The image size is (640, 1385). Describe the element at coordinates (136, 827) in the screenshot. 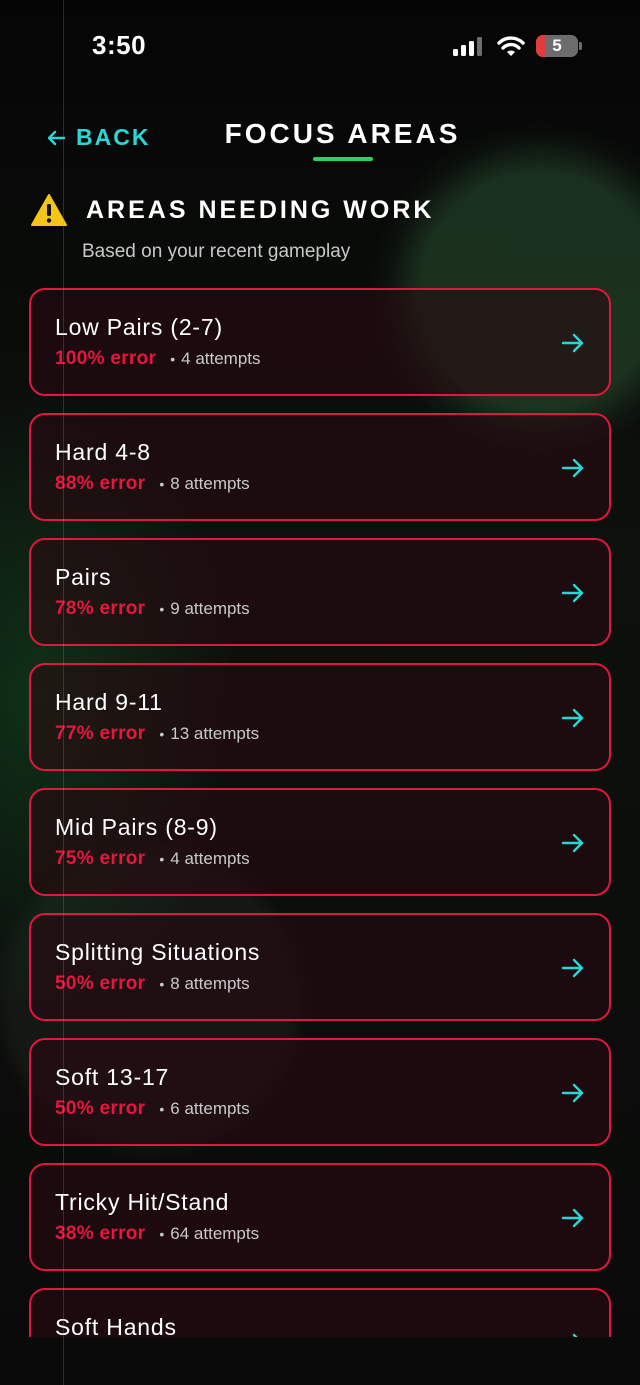

I see `focus-area-name: Mid Pairs (8-9)` at that location.